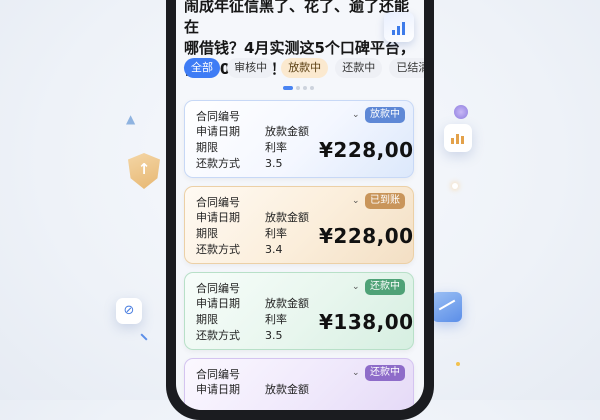 The image size is (600, 420). What do you see at coordinates (144, 337) in the screenshot?
I see `diagonal-line-decoration` at bounding box center [144, 337].